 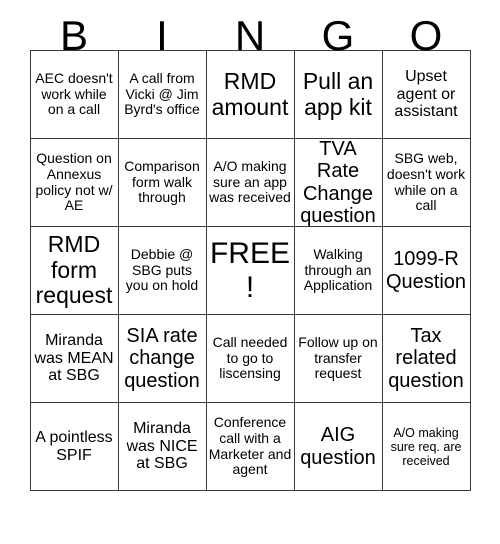 I want to click on bingo-cell: Upset agent or assistant, so click(x=426, y=95).